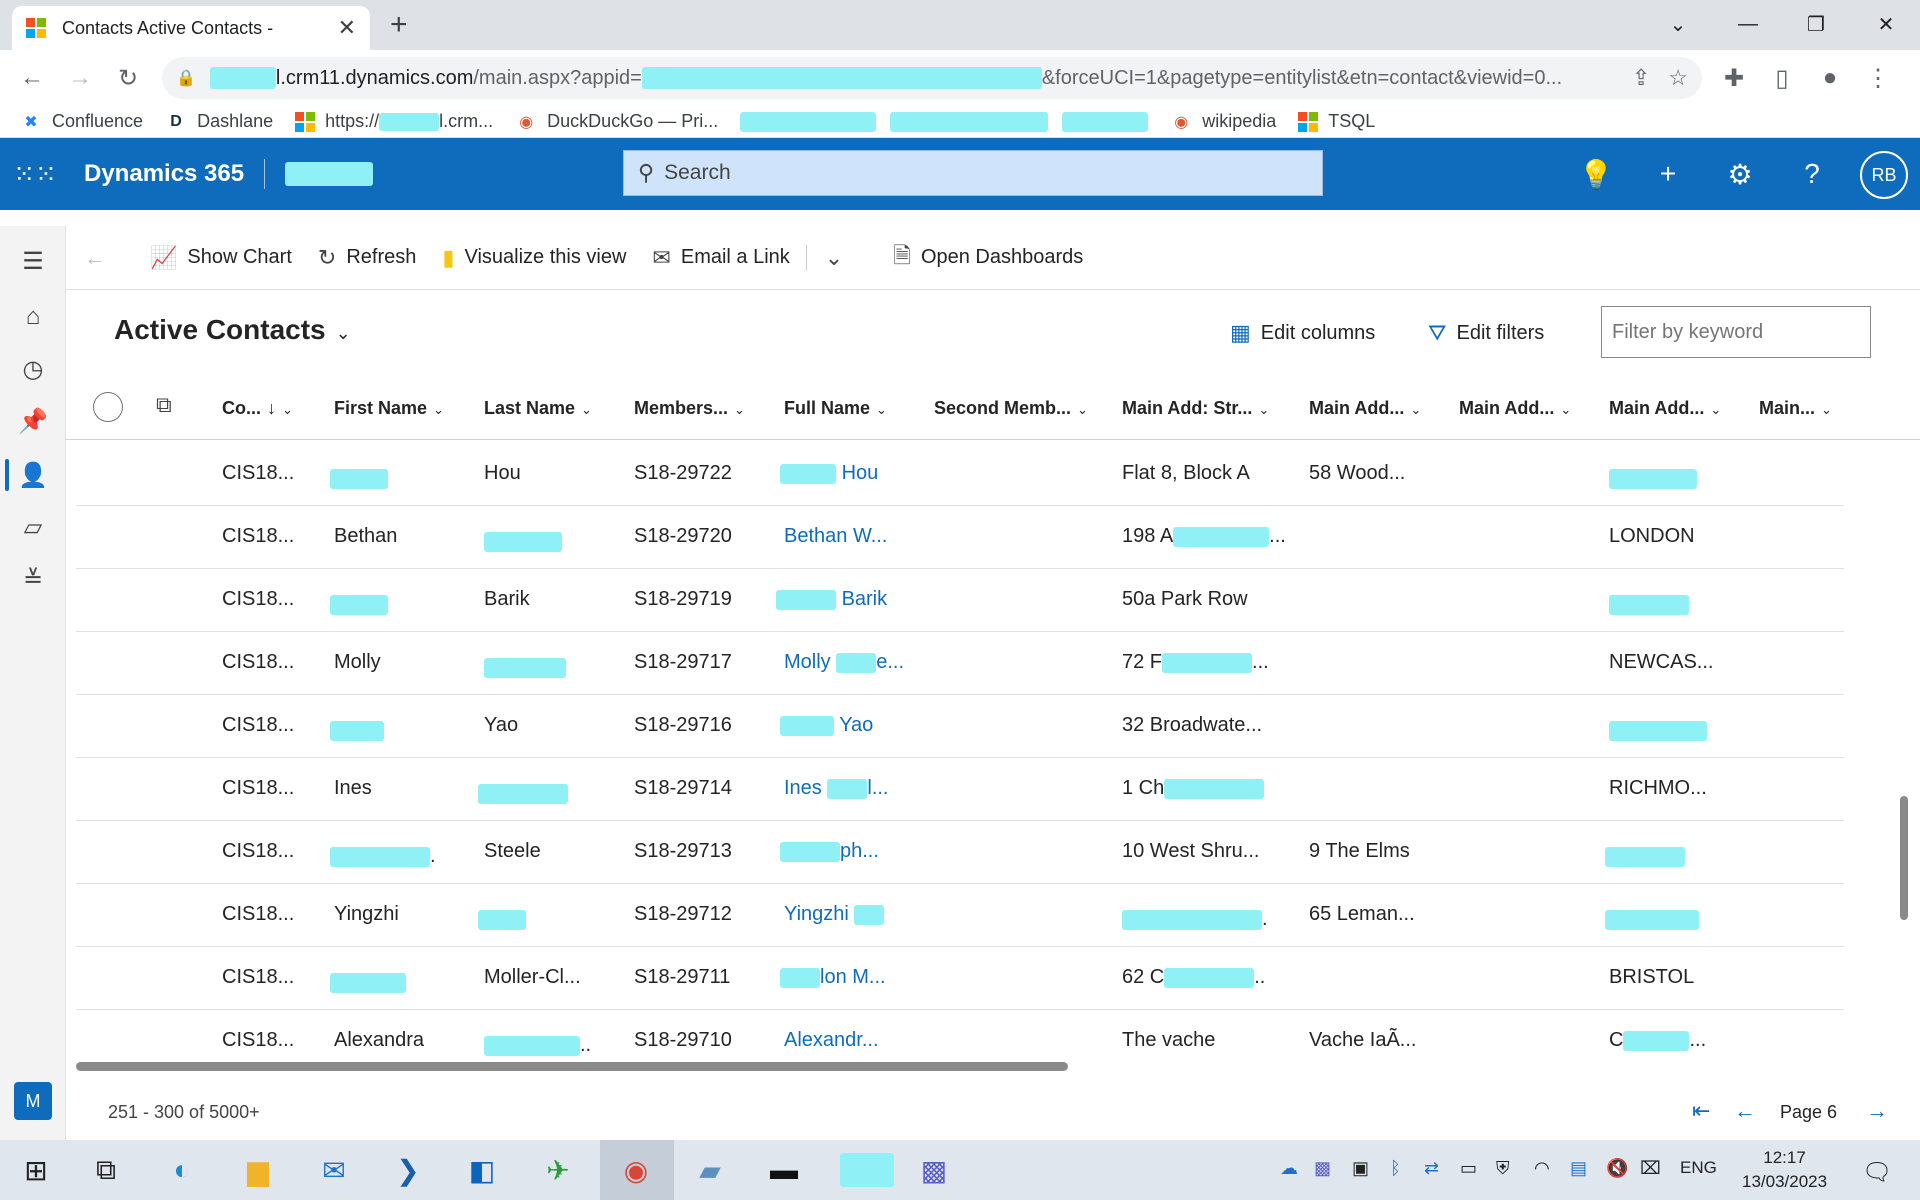  I want to click on hamburger-icon: ☰, so click(33, 261).